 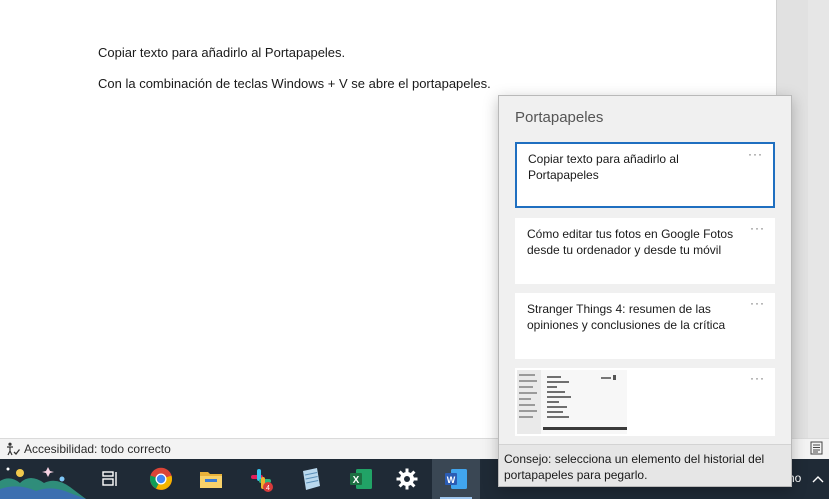 I want to click on settings-gear-icon, so click(x=407, y=479).